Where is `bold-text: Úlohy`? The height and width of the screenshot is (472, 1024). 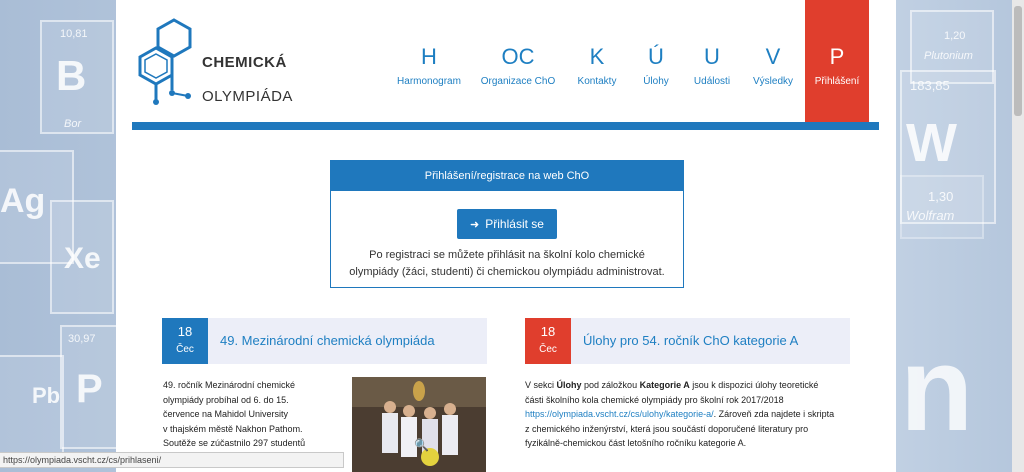
bold-text: Úlohy is located at coordinates (569, 385).